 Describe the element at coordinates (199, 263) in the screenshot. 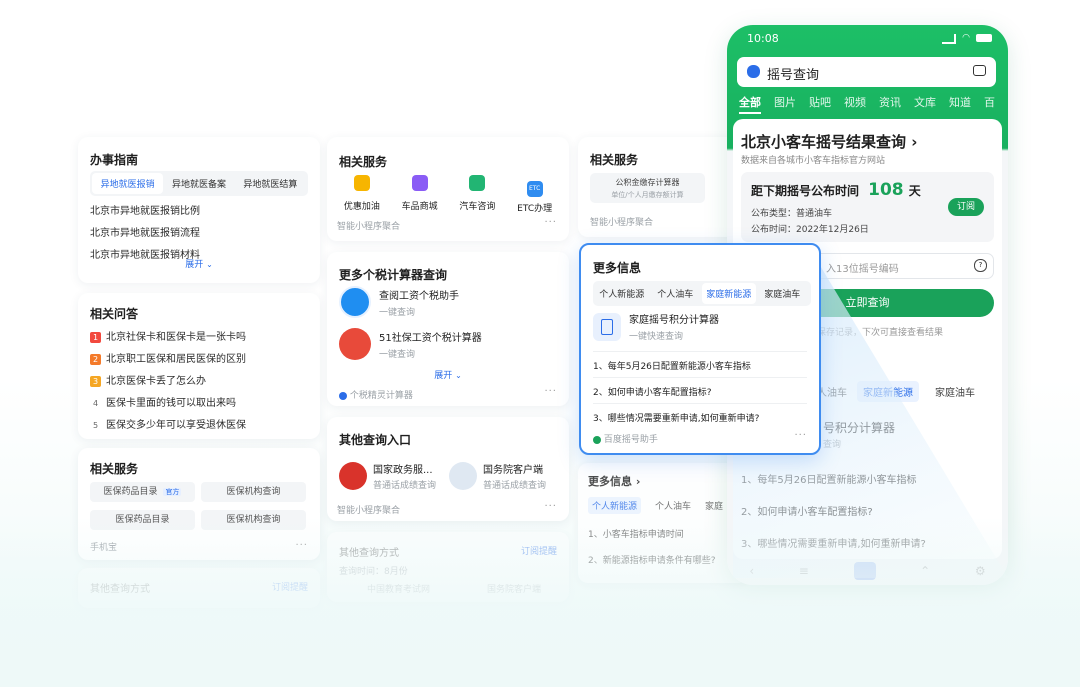

I see `guide-expand-button: 展开 ⌄` at that location.